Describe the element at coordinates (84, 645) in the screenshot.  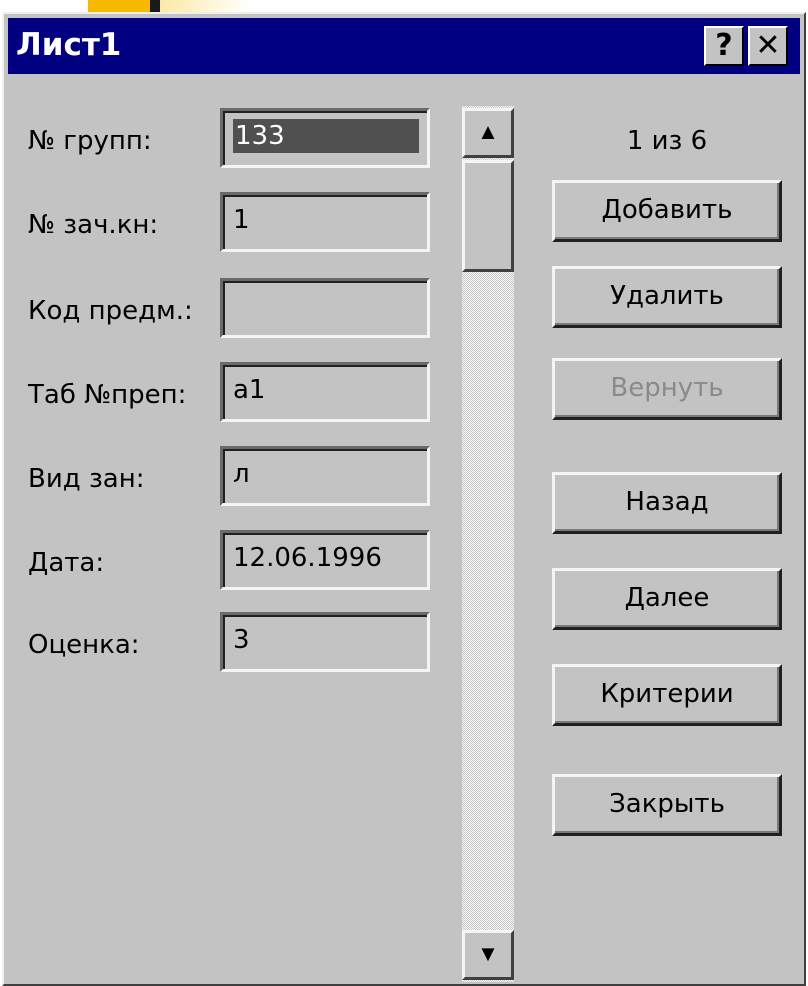
I see `label-grade: Оценка:` at that location.